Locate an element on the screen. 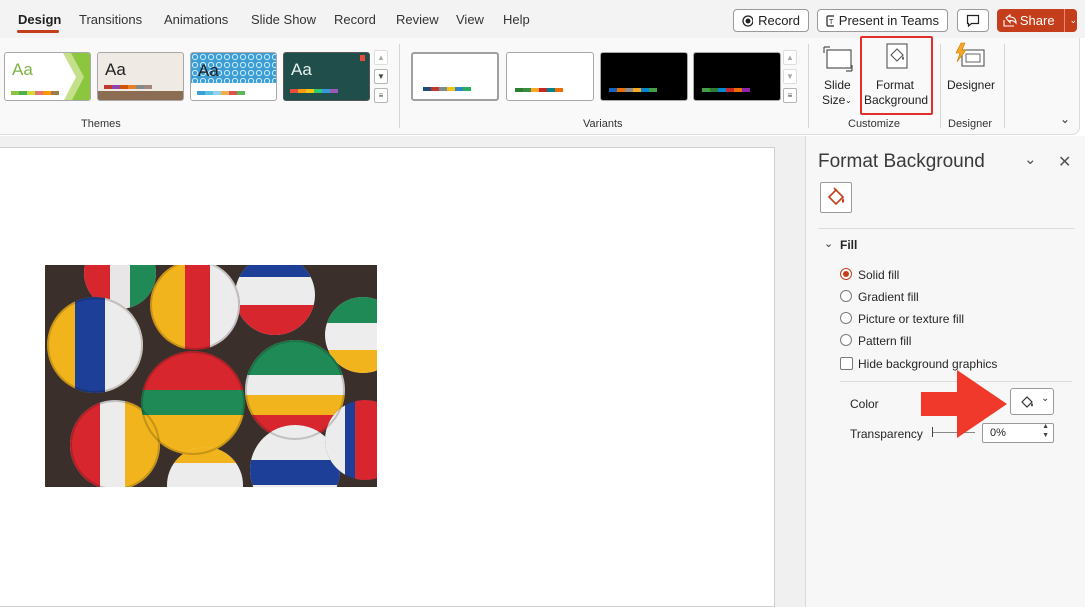 The height and width of the screenshot is (607, 1085). variants-scroll-up-icon: ▲ is located at coordinates (790, 57).